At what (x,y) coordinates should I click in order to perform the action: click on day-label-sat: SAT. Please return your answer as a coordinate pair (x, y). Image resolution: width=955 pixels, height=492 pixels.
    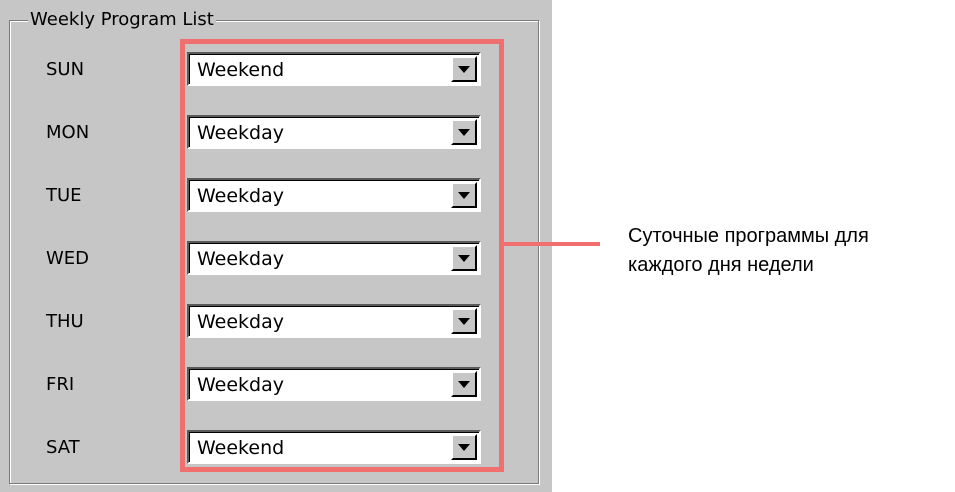
    Looking at the image, I should click on (63, 447).